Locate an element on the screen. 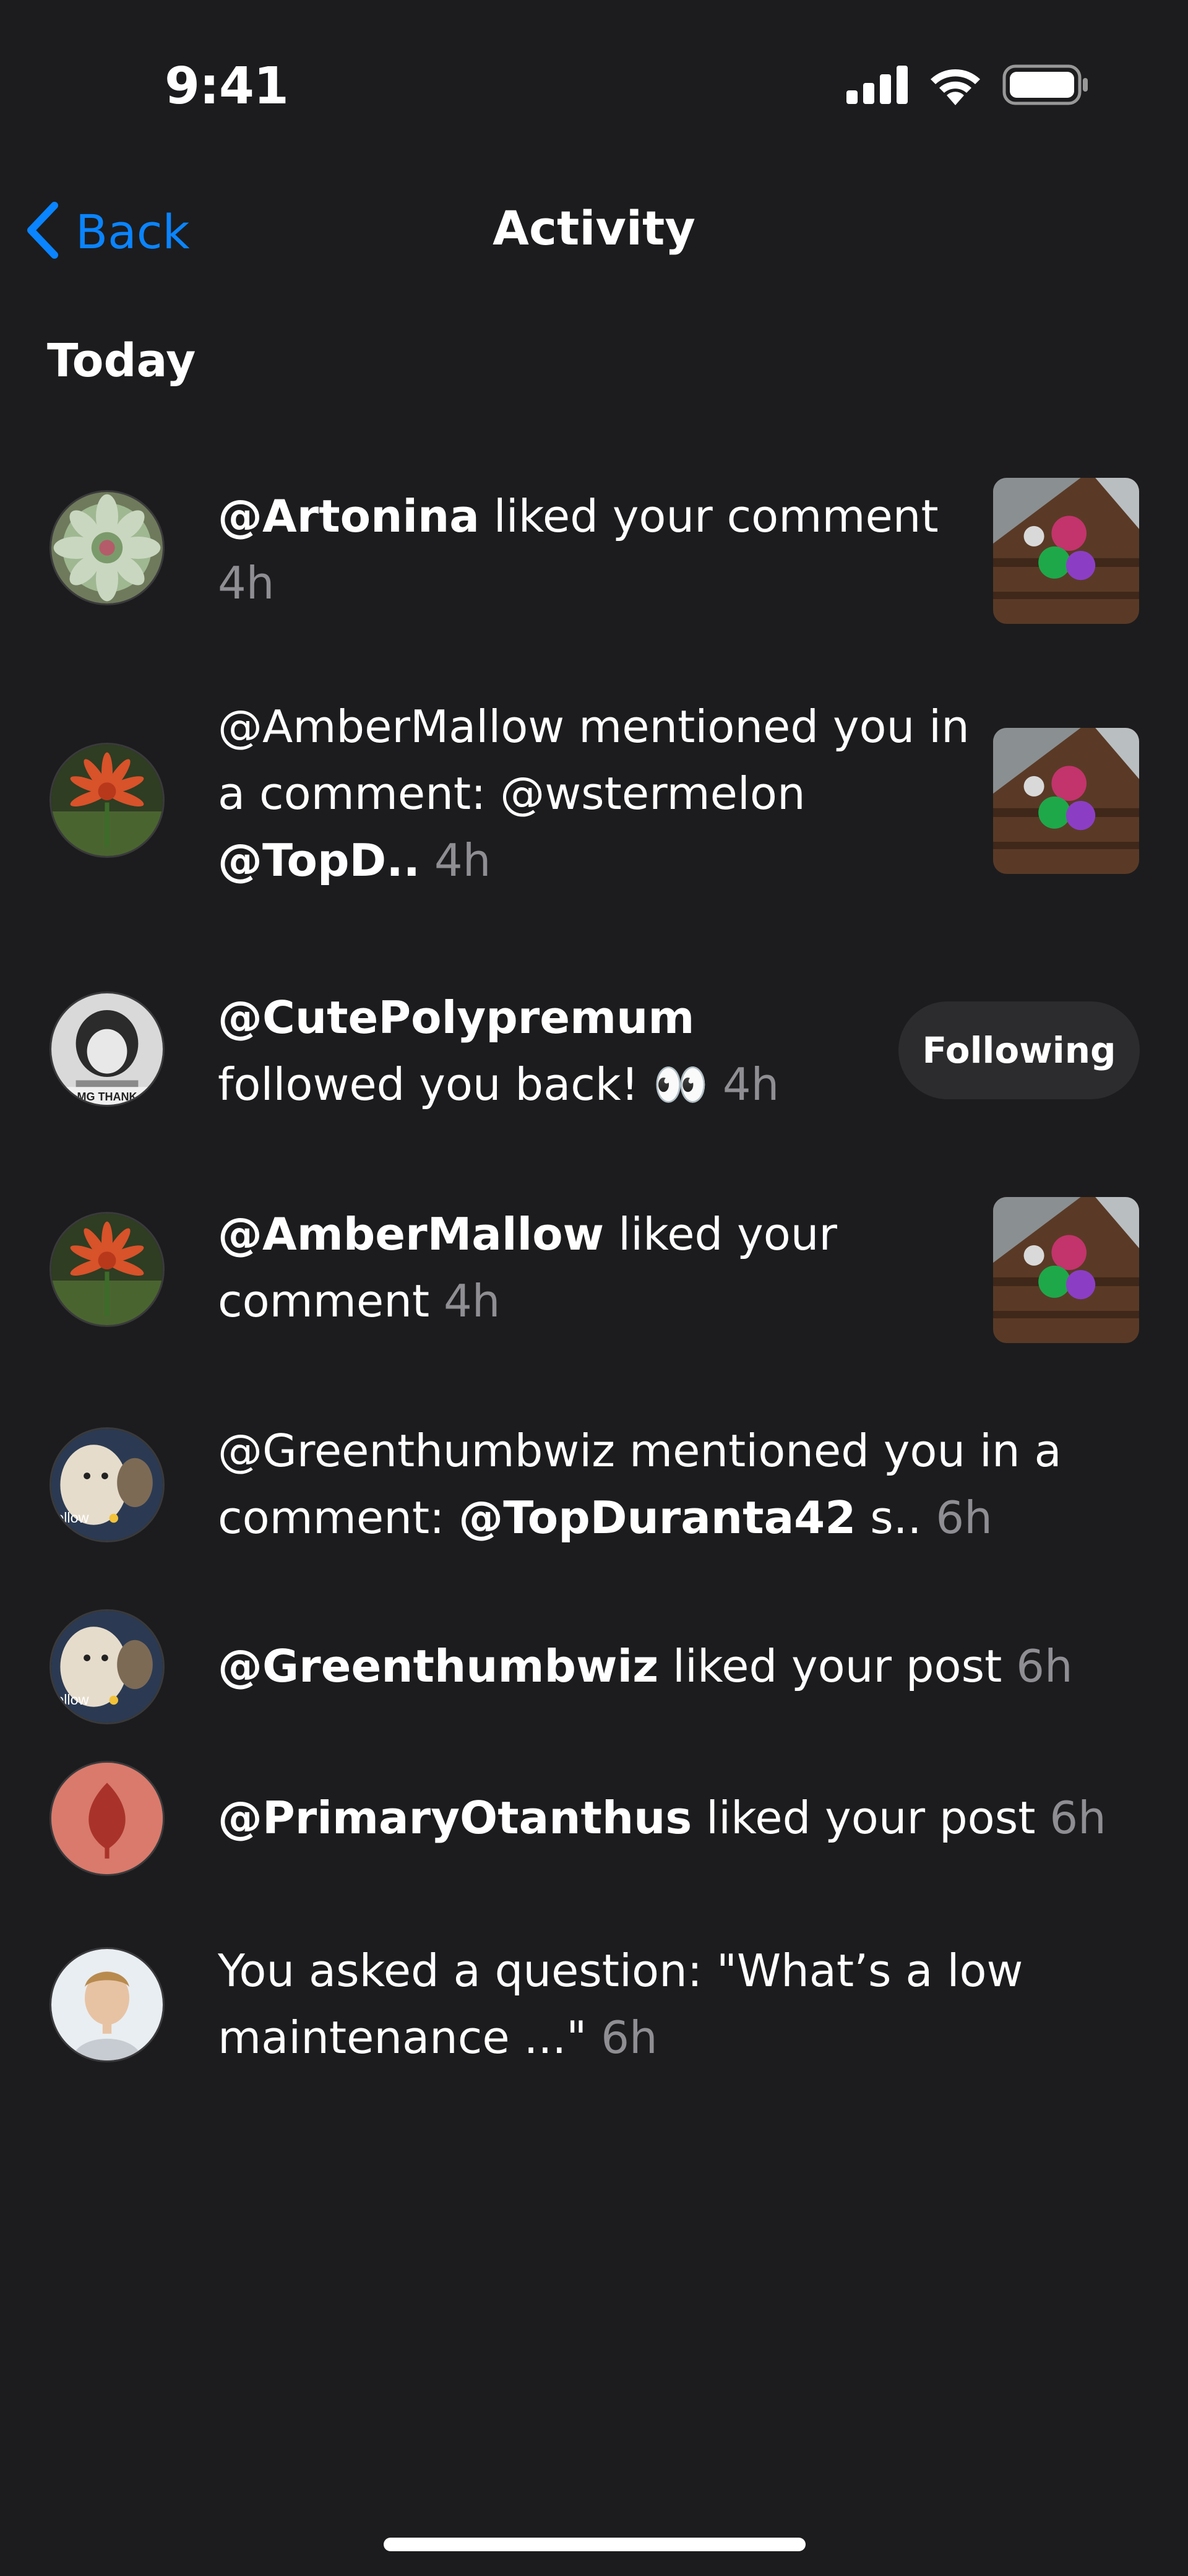  avatar-primaryotanthus is located at coordinates (107, 1818).